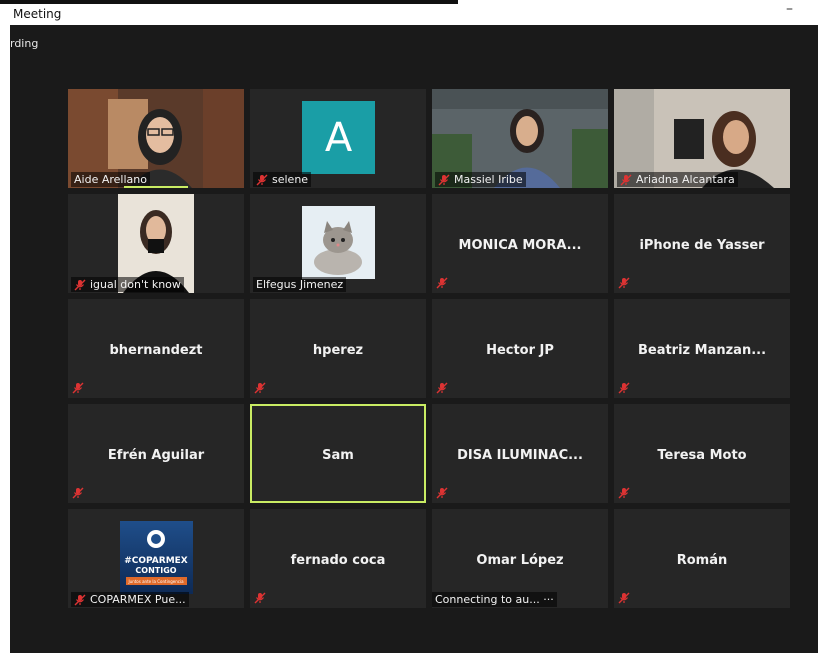  I want to click on participant-tile-ariadna-alcantara: Ariadna Alcantara, so click(702, 138).